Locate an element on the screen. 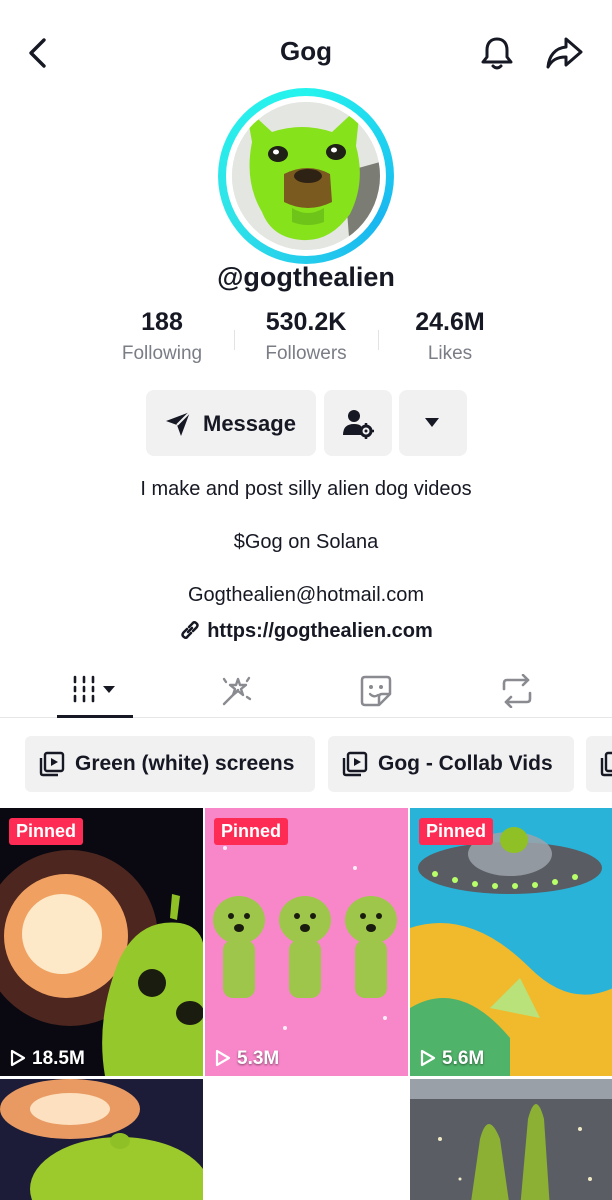 The image size is (612, 1200). playlist-label: Gog - Collab Vids is located at coordinates (465, 763).